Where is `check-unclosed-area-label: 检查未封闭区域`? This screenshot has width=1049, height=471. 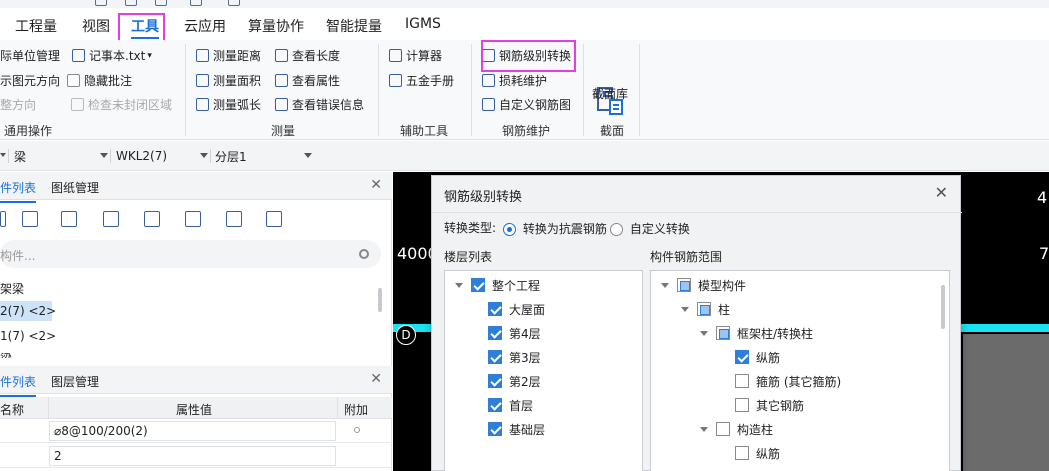 check-unclosed-area-label: 检查未封闭区域 is located at coordinates (130, 105).